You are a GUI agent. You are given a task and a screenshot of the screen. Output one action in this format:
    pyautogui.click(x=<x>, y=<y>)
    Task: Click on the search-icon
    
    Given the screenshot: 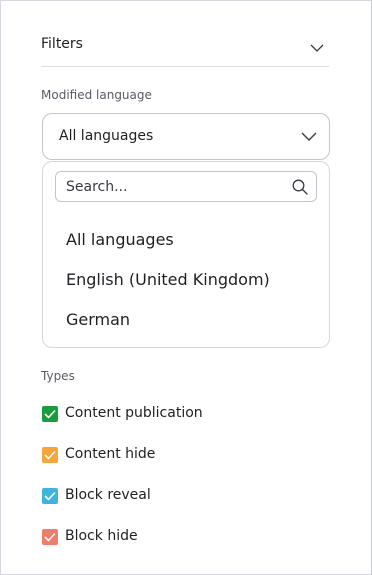 What is the action you would take?
    pyautogui.click(x=300, y=187)
    